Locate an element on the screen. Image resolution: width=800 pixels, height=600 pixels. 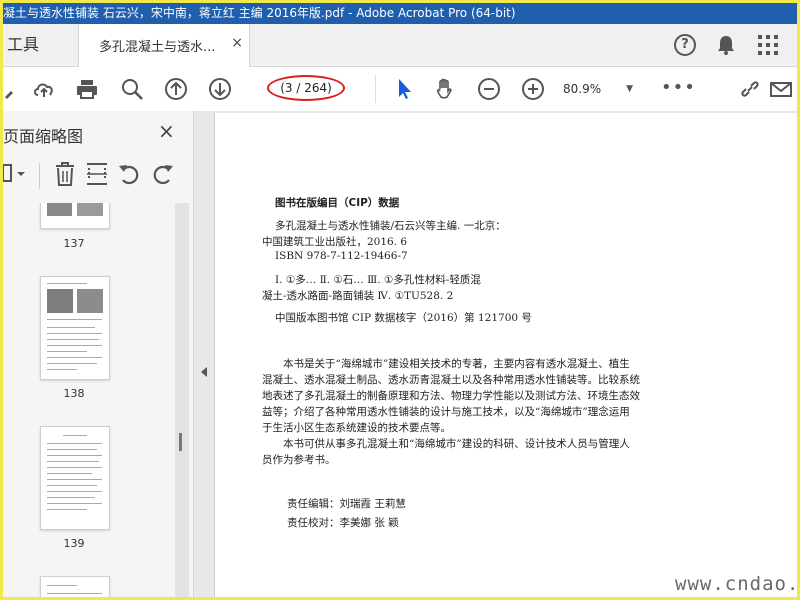
cip-line: 中国版本图书馆 CIP 数据核字（2016）第 121700 号 is located at coordinates (403, 318).